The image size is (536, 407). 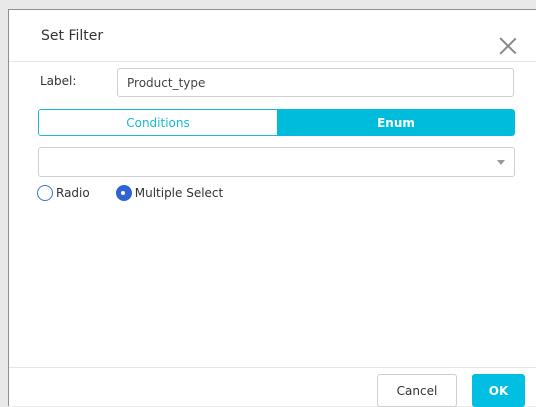 I want to click on filter-type-tabs: Conditions Enum, so click(x=276, y=122).